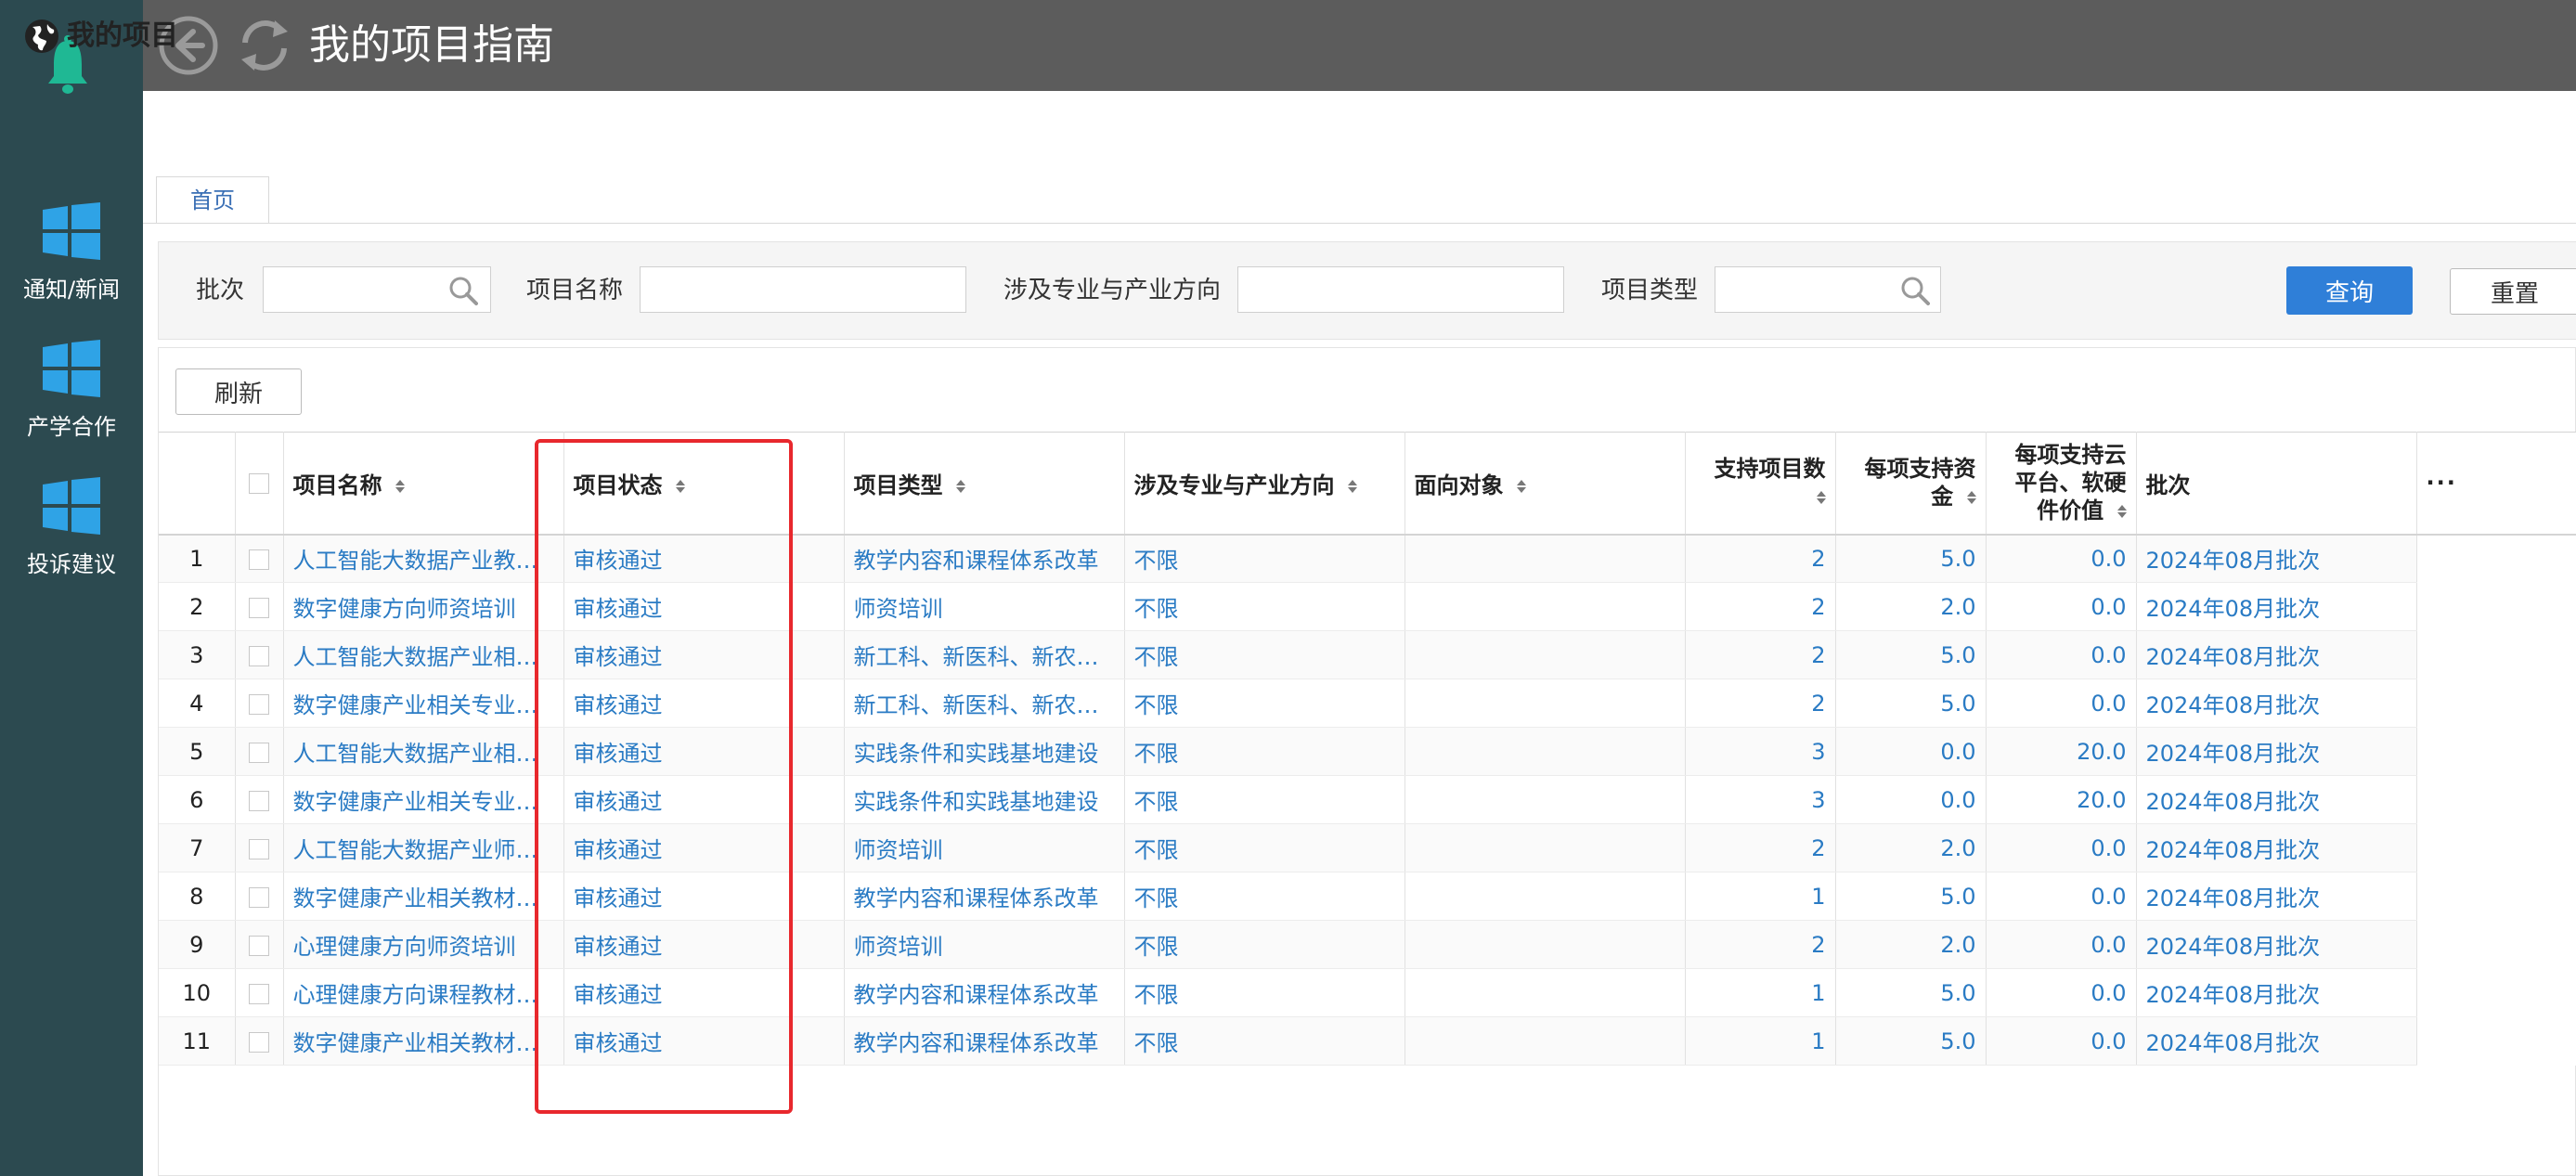 This screenshot has height=1176, width=2576. I want to click on column-header-batch: 批次, so click(2276, 484).